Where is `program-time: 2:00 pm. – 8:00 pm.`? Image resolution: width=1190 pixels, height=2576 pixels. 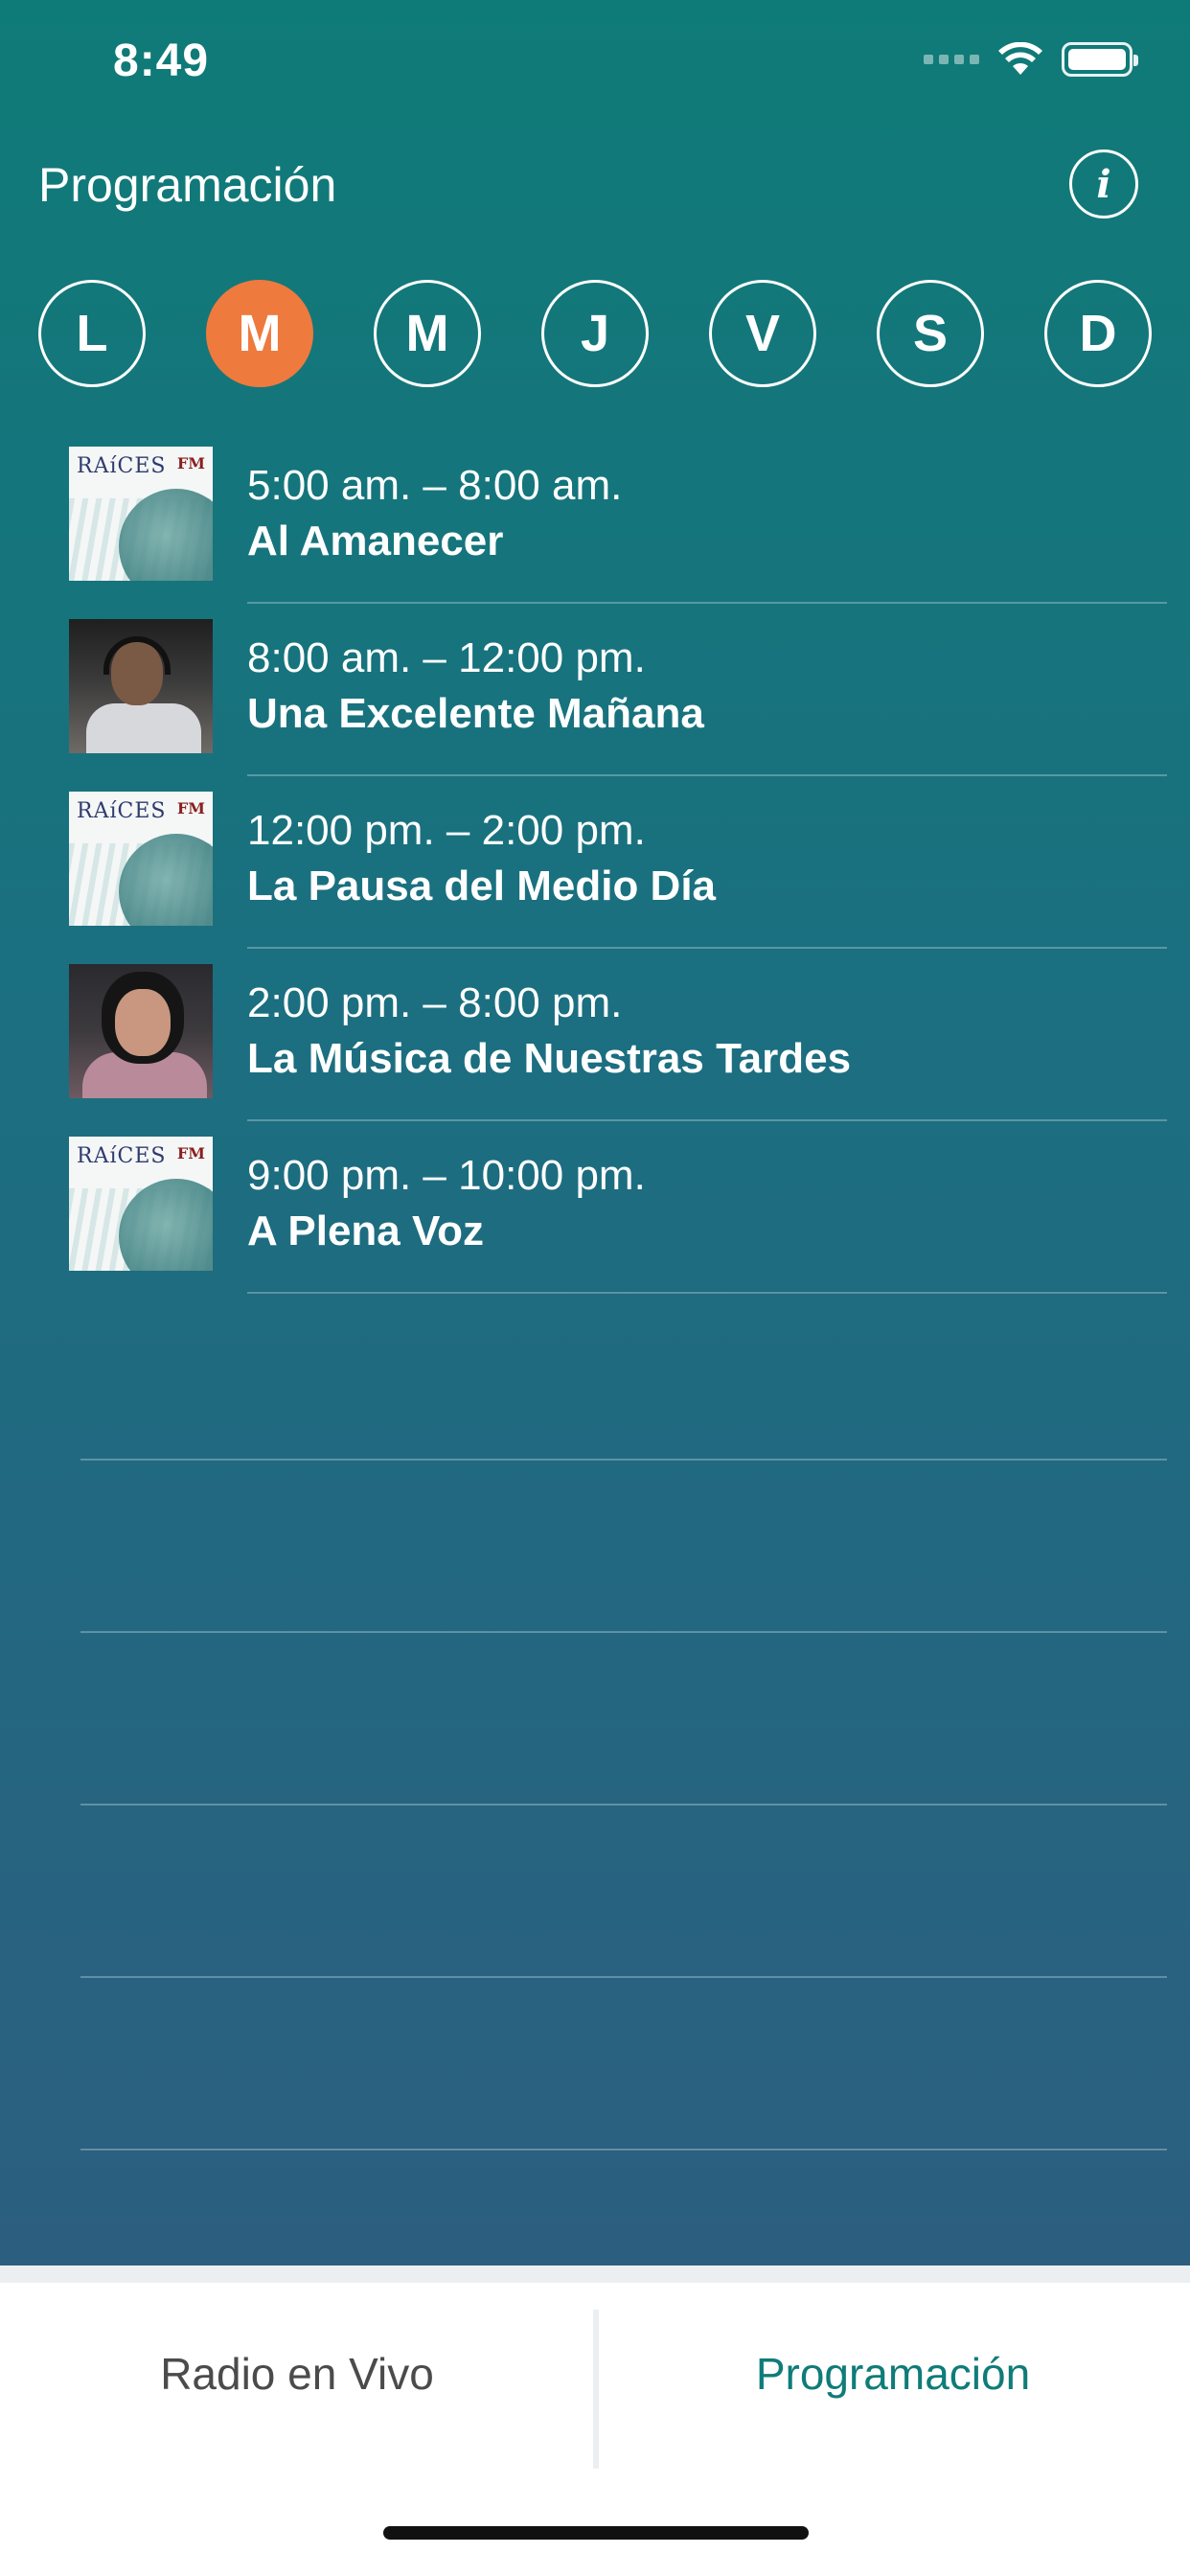 program-time: 2:00 pm. – 8:00 pm. is located at coordinates (435, 1002).